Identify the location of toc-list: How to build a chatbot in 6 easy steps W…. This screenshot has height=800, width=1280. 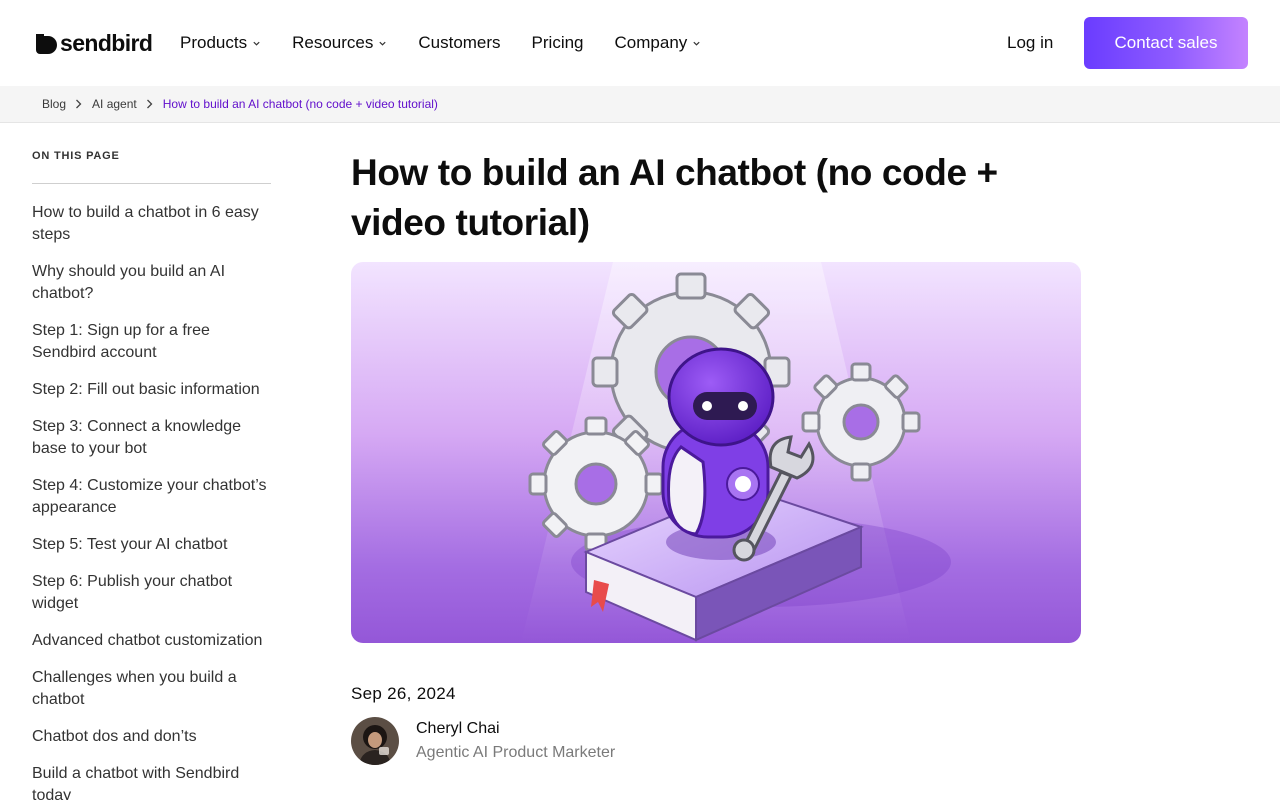
(151, 501).